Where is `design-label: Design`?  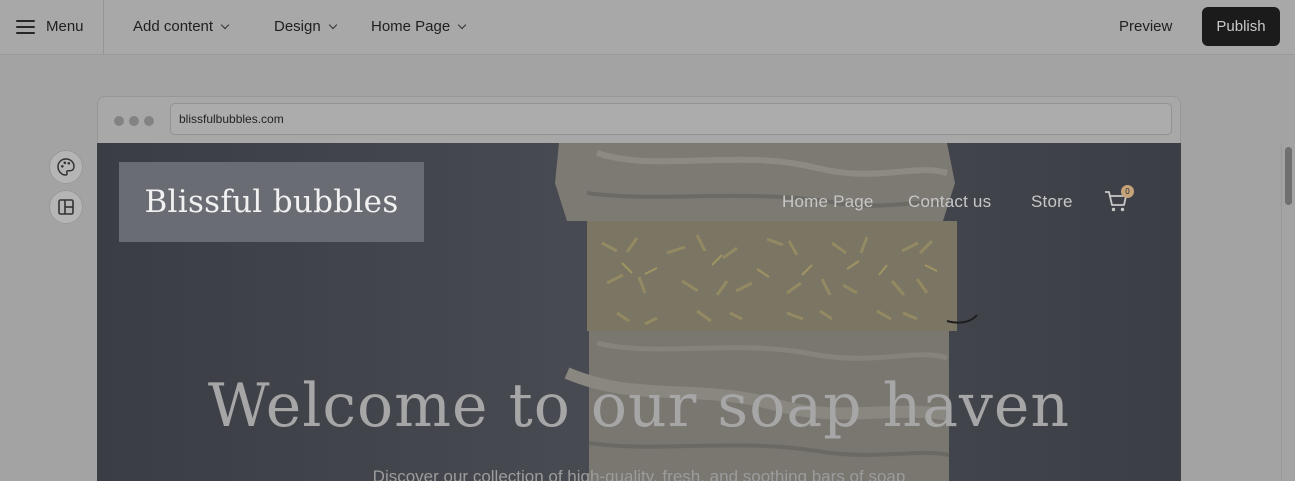 design-label: Design is located at coordinates (297, 26).